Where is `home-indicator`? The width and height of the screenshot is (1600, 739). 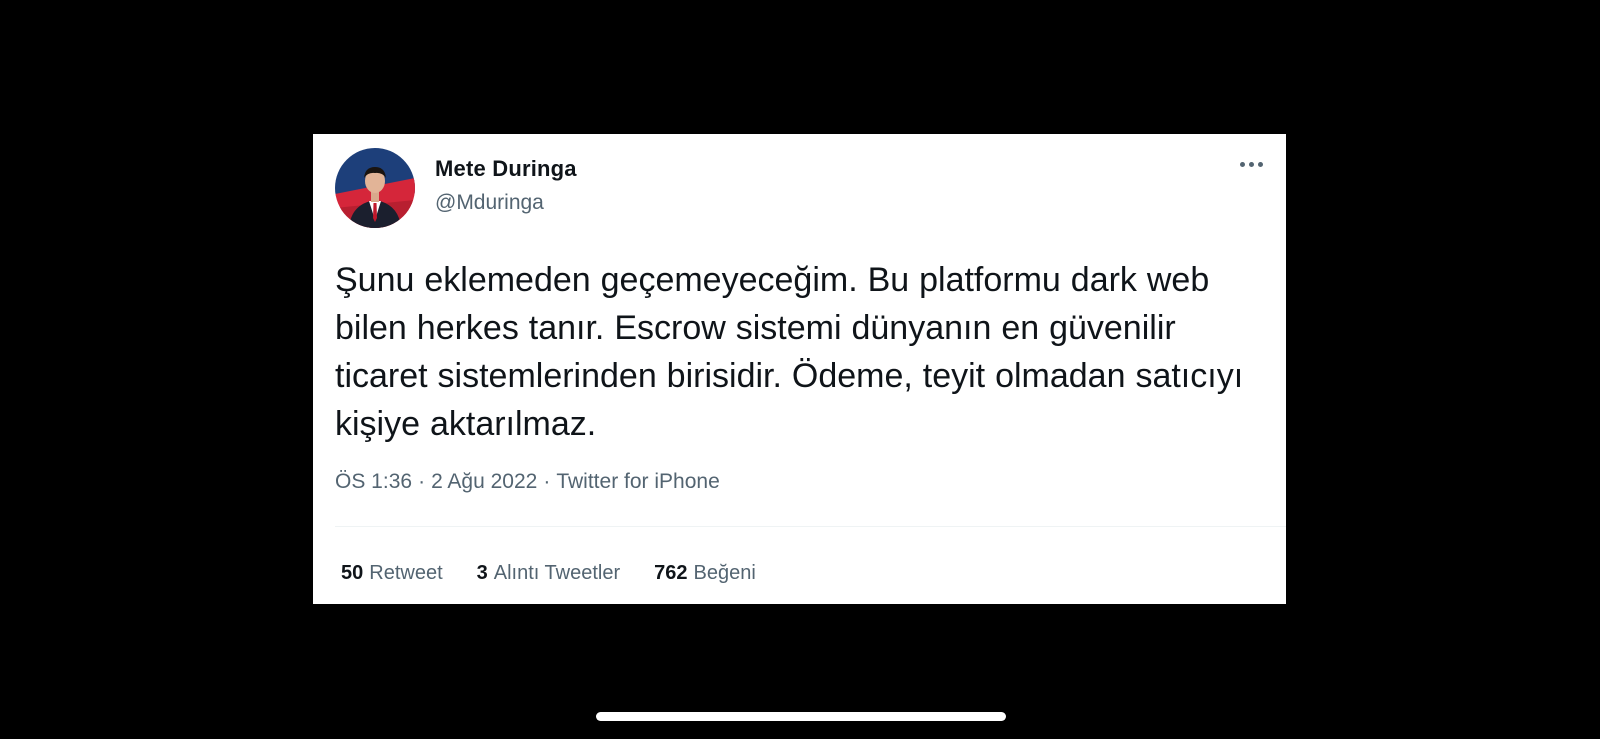
home-indicator is located at coordinates (801, 716).